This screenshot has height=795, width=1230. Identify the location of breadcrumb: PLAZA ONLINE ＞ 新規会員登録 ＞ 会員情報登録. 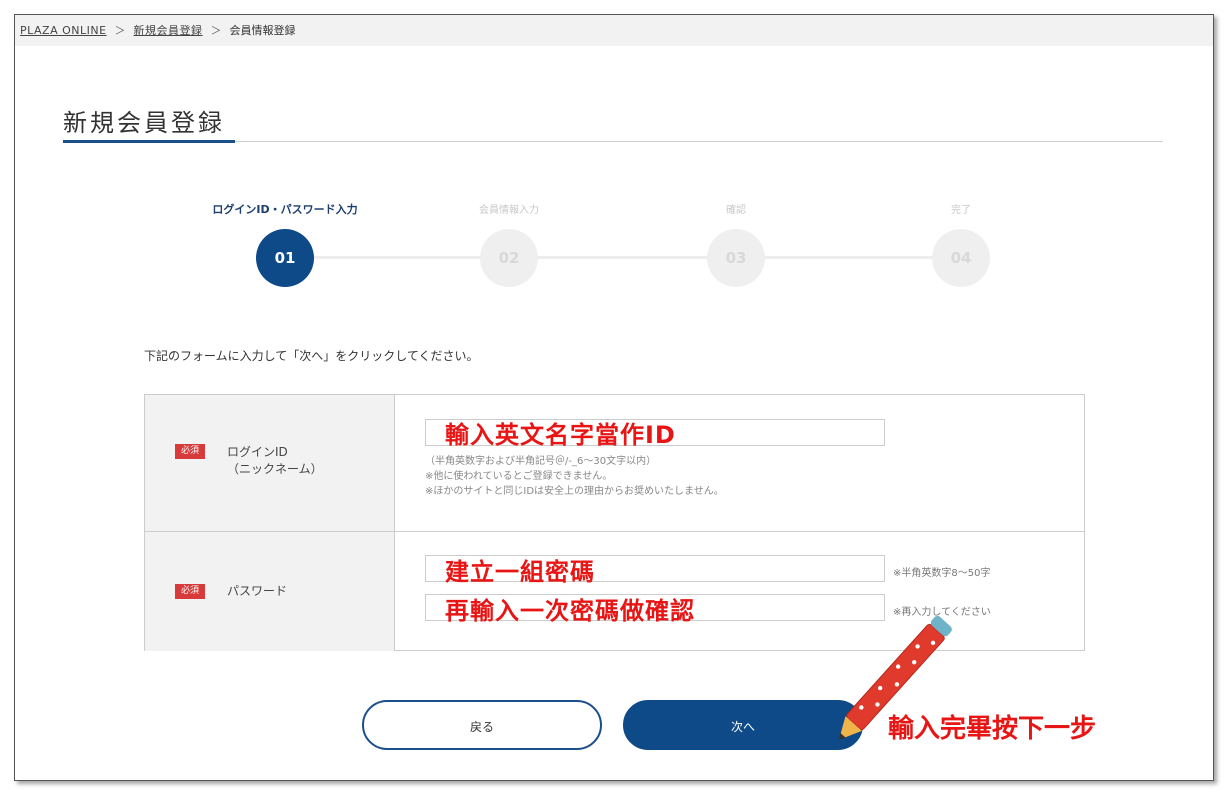
(614, 30).